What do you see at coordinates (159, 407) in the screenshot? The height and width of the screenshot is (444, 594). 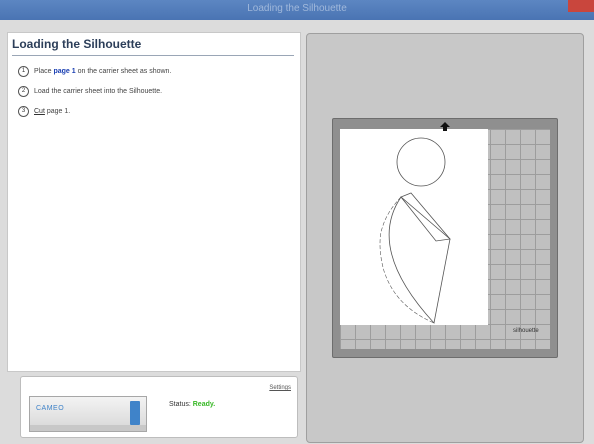 I see `status-panel: Settings CAMEO Status: Ready.` at bounding box center [159, 407].